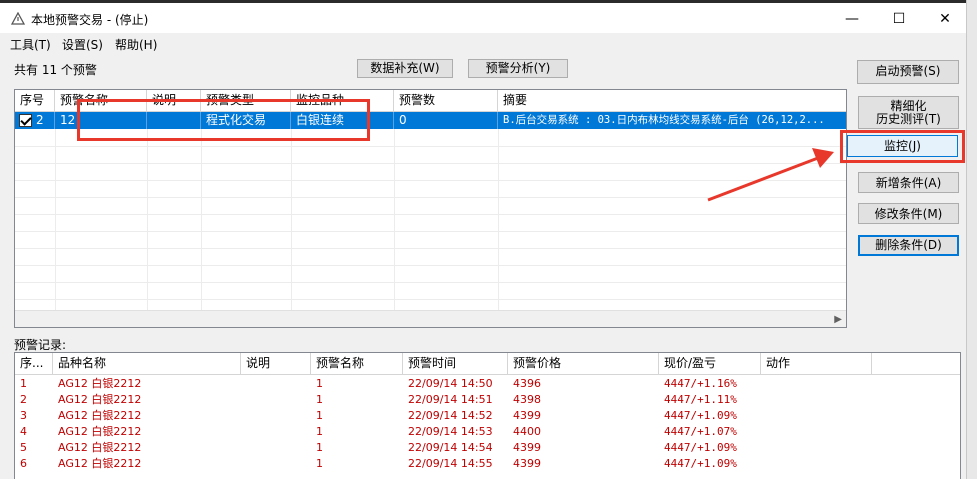 The image size is (977, 479). Describe the element at coordinates (25, 120) in the screenshot. I see `checkbox-checked-icon` at that location.